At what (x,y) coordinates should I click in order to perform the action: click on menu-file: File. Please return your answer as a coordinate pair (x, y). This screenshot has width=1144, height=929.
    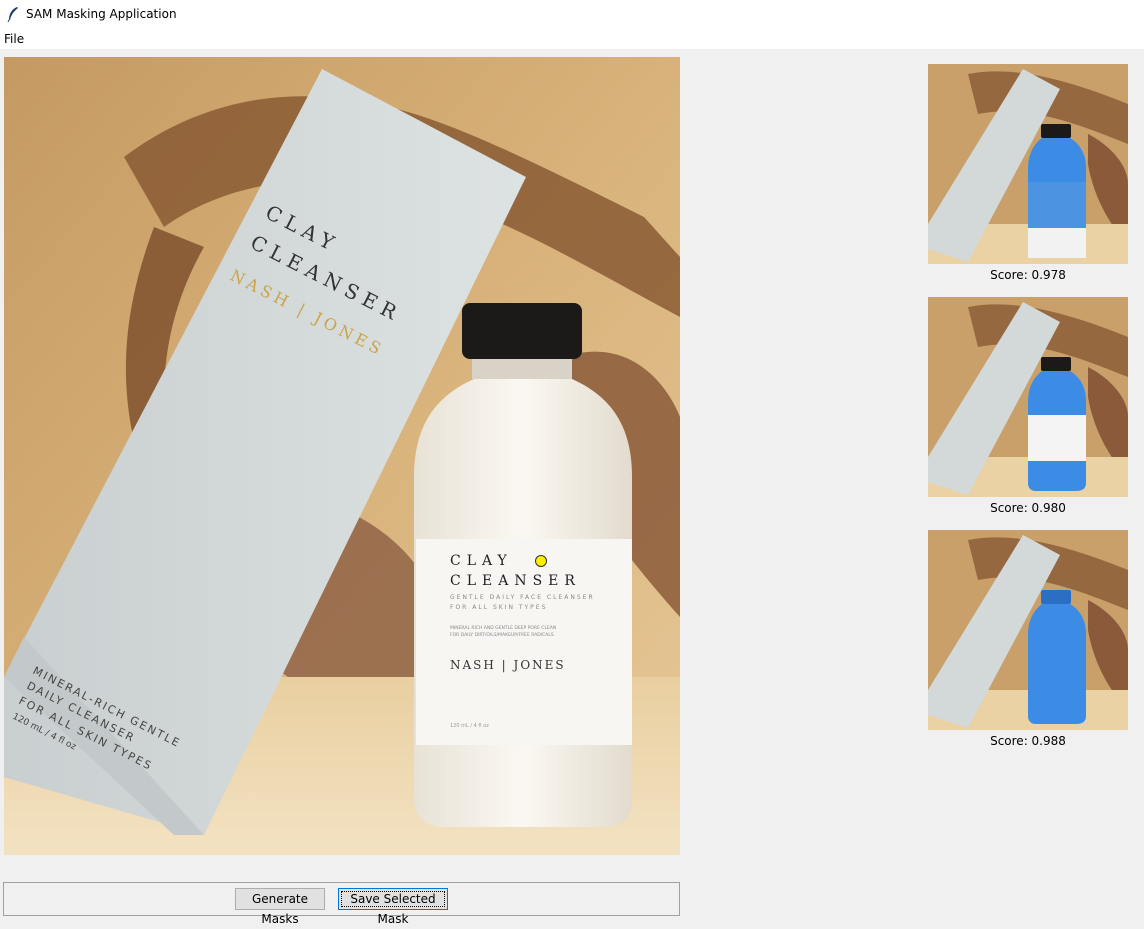
    Looking at the image, I should click on (14, 39).